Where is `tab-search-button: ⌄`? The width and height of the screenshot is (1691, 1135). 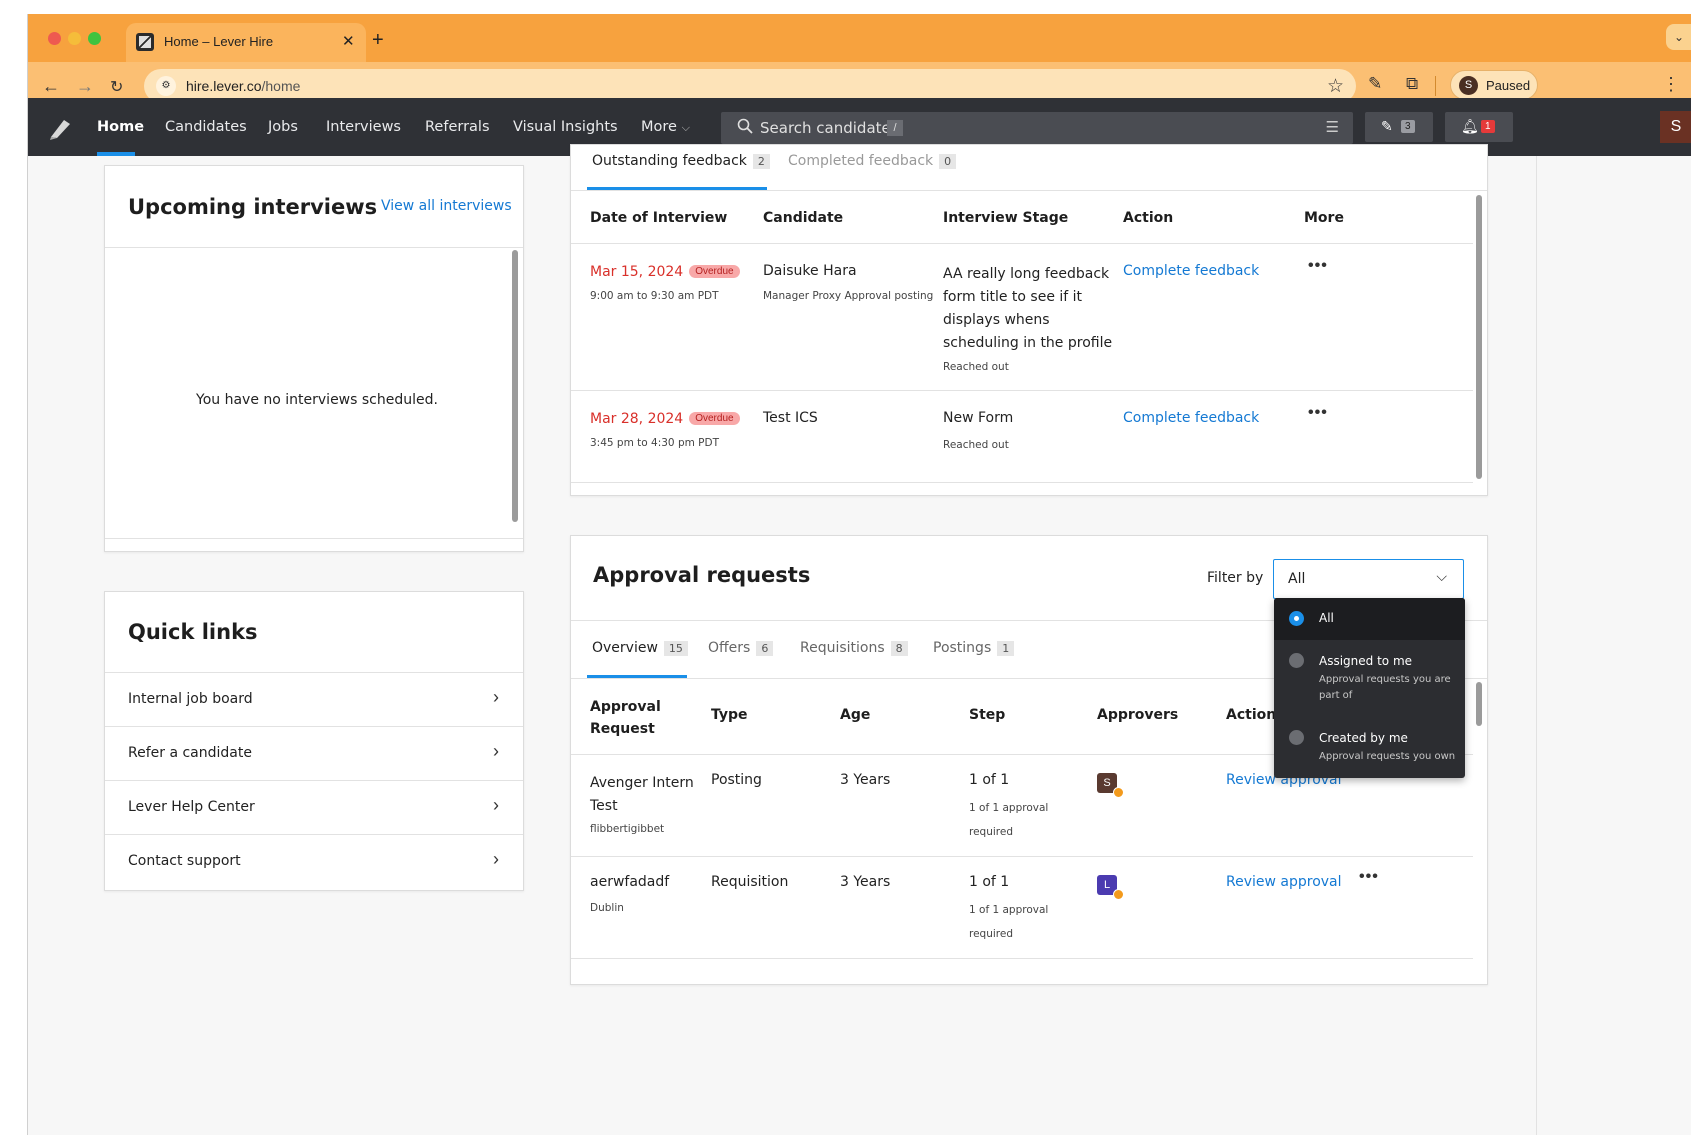
tab-search-button: ⌄ is located at coordinates (1678, 37).